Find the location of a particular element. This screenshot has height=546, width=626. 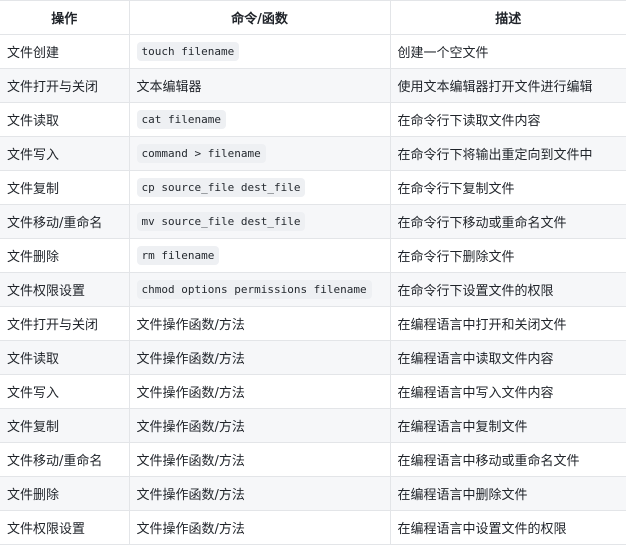

description-cell: 在编程语言中打开和关闭文件 is located at coordinates (507, 323).